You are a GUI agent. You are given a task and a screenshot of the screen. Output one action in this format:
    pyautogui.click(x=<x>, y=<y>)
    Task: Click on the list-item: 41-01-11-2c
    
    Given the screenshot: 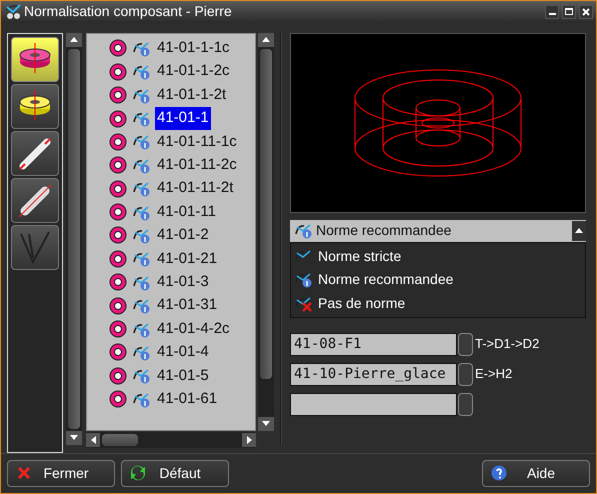 What is the action you would take?
    pyautogui.click(x=197, y=165)
    